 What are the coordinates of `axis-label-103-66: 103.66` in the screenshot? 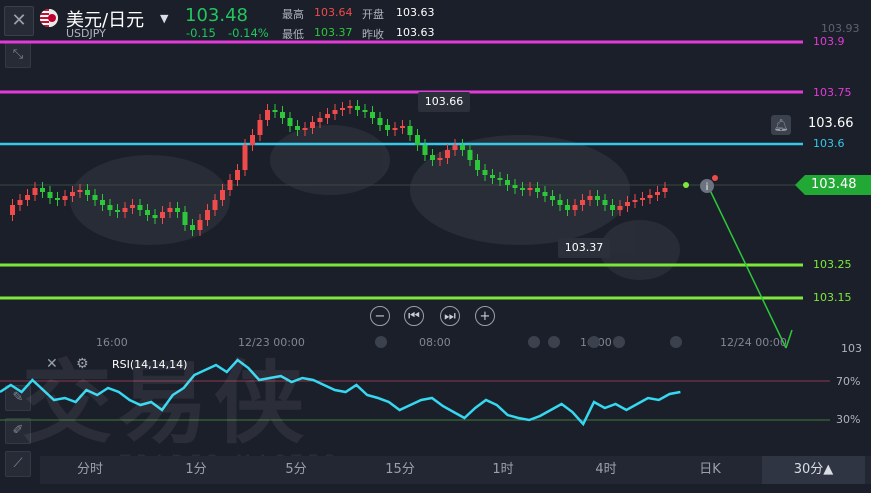 It's located at (831, 123).